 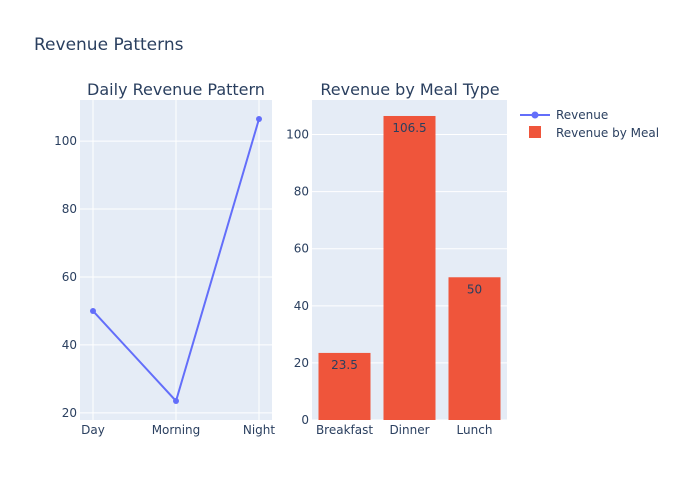 I want to click on bar-y-tick-label: 80, so click(x=301, y=192).